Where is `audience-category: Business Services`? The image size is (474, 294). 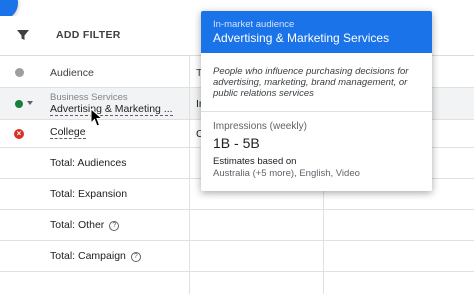
audience-category: Business Services is located at coordinates (89, 97).